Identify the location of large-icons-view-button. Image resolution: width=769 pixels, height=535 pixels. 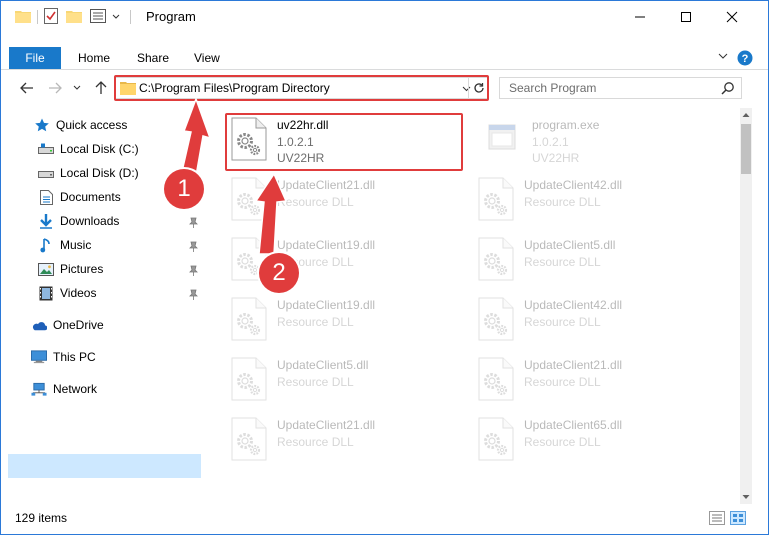
(738, 519).